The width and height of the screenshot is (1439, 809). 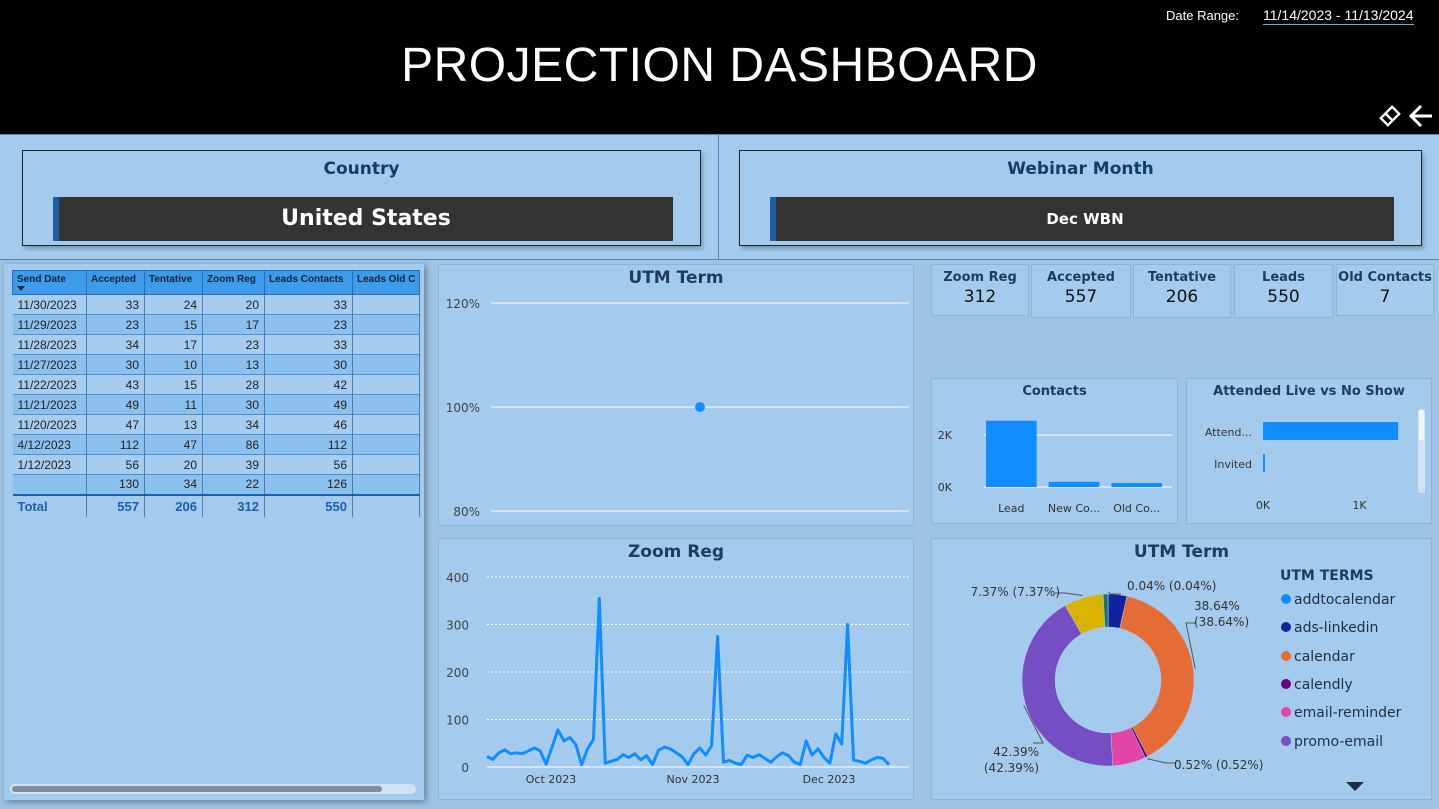 I want to click on y-tick-label: 400, so click(x=457, y=578).